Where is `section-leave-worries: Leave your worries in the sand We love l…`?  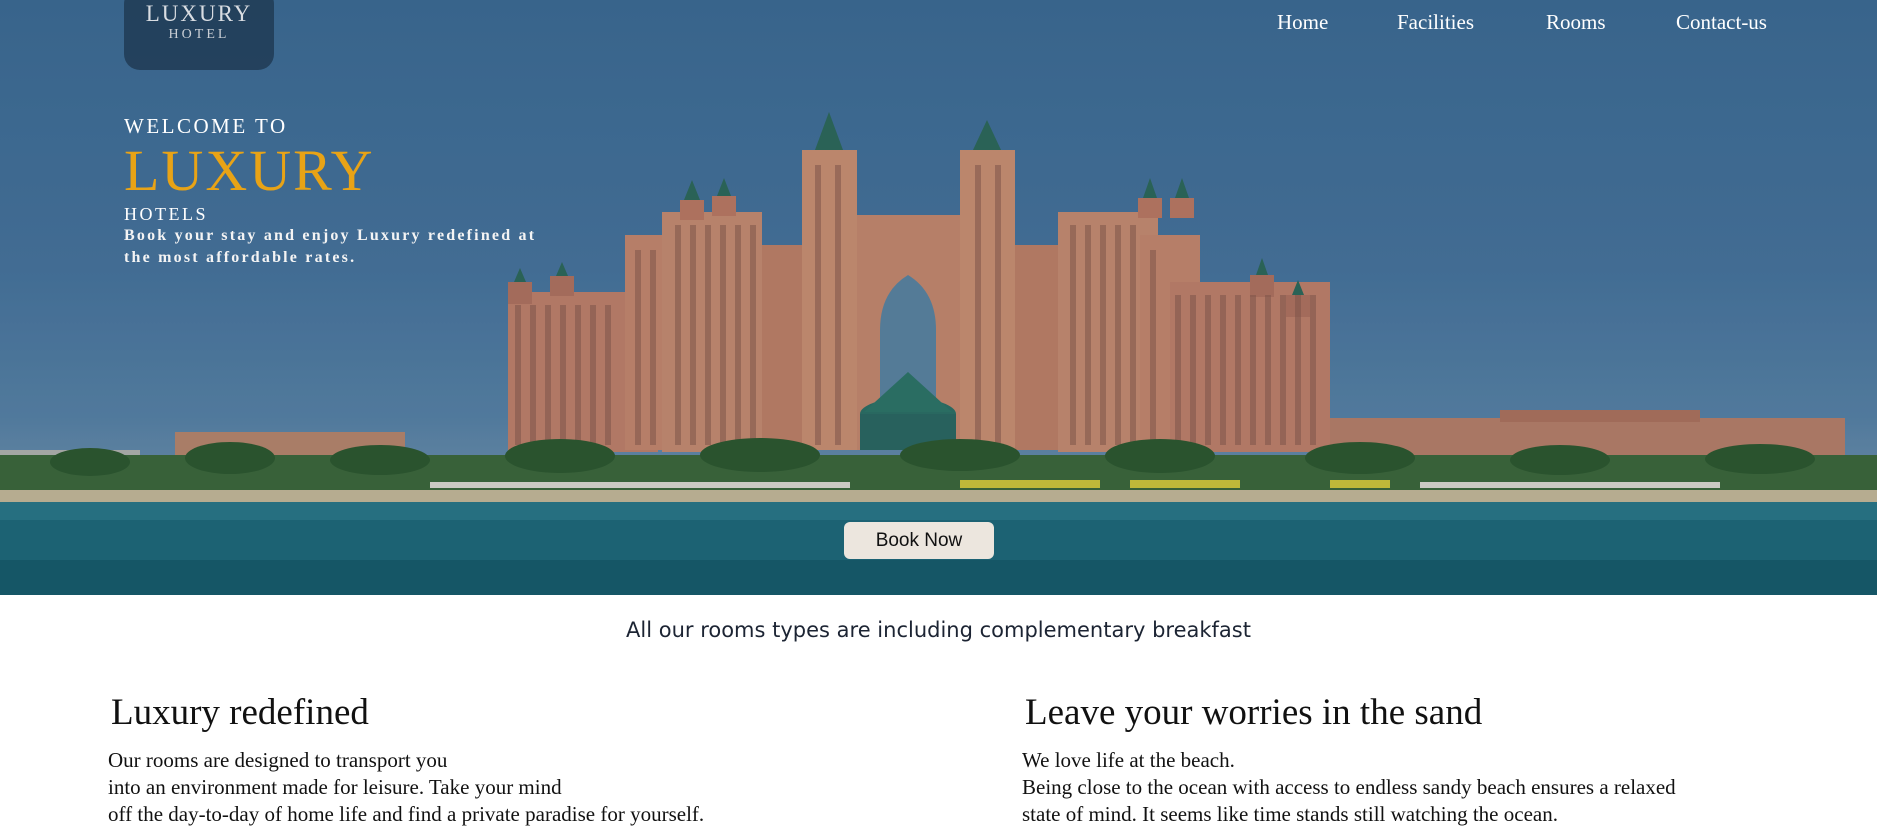
section-leave-worries: Leave your worries in the sand We love l… is located at coordinates (1349, 759).